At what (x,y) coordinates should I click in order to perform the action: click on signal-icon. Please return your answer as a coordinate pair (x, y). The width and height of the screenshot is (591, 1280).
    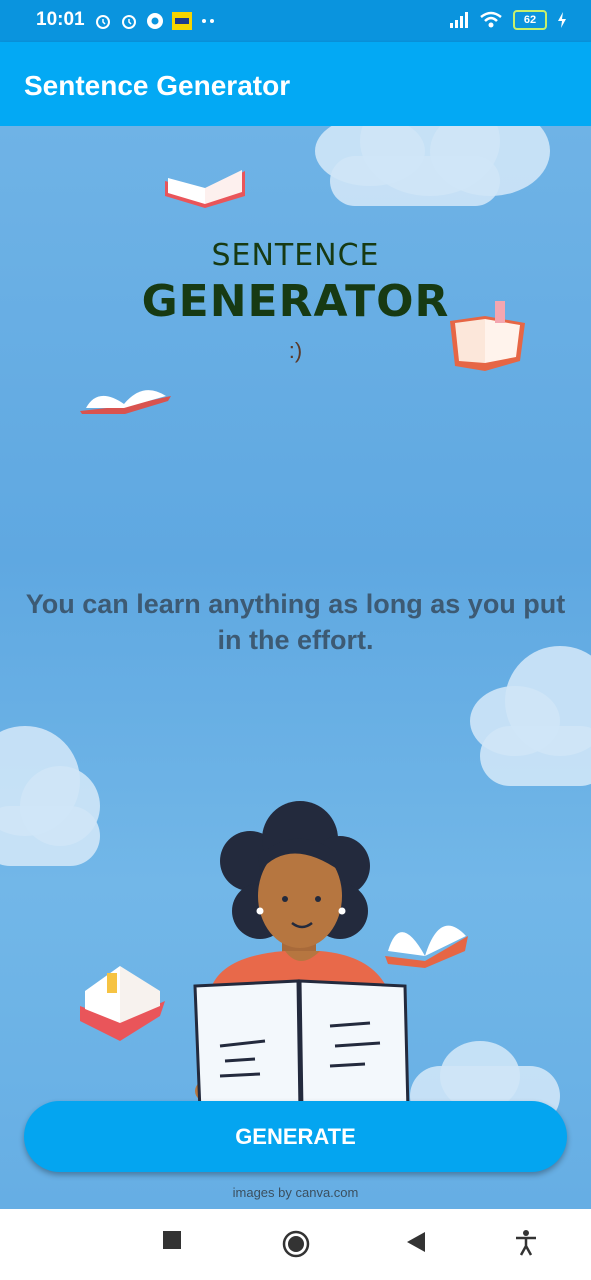
    Looking at the image, I should click on (459, 20).